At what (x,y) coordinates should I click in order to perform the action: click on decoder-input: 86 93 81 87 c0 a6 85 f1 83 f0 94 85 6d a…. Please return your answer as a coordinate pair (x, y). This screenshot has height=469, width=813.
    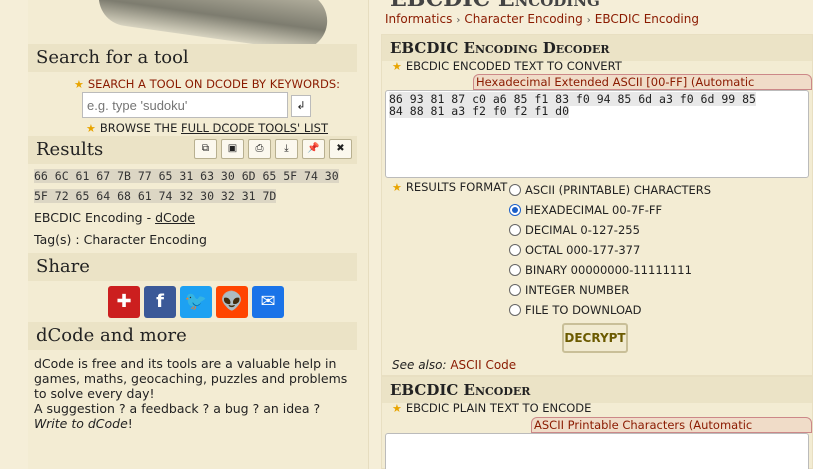
    Looking at the image, I should click on (597, 134).